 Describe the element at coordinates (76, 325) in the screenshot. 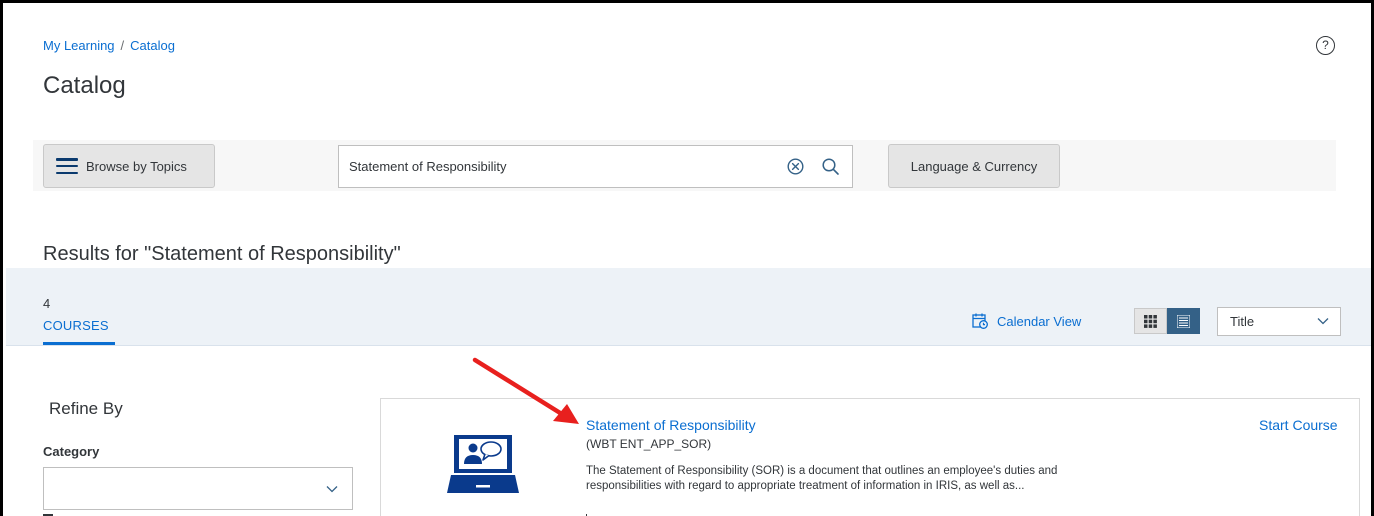

I see `tab-courses: COURSES` at that location.